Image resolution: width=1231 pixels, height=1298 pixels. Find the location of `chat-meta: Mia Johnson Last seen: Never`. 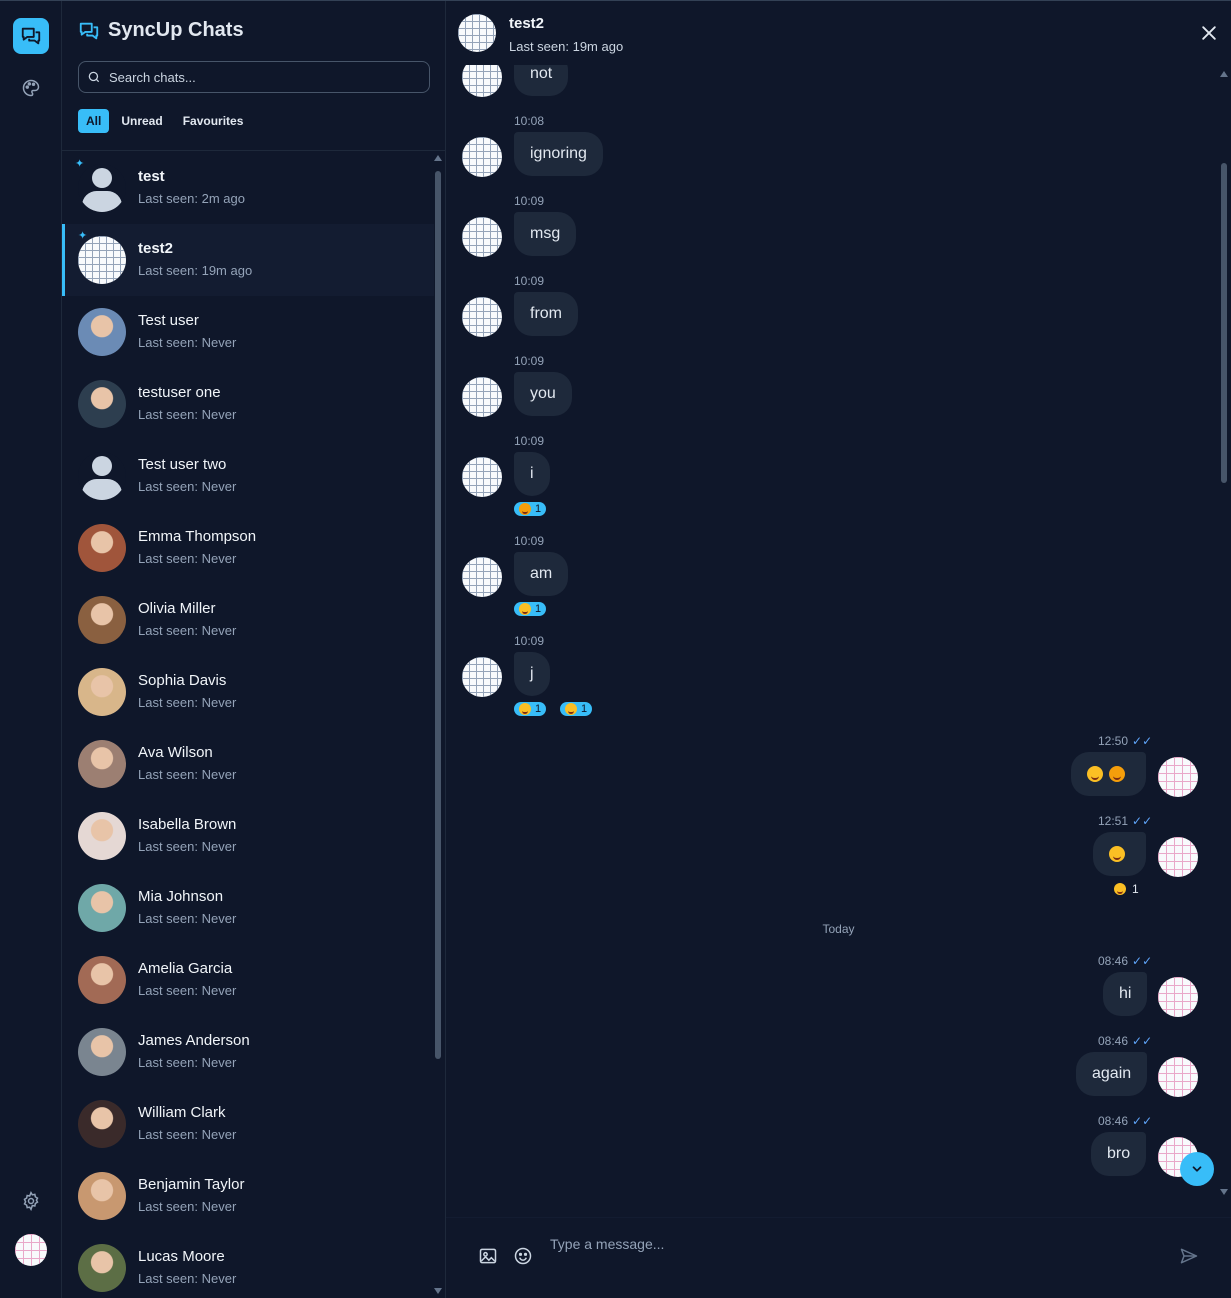

chat-meta: Mia Johnson Last seen: Never is located at coordinates (187, 908).